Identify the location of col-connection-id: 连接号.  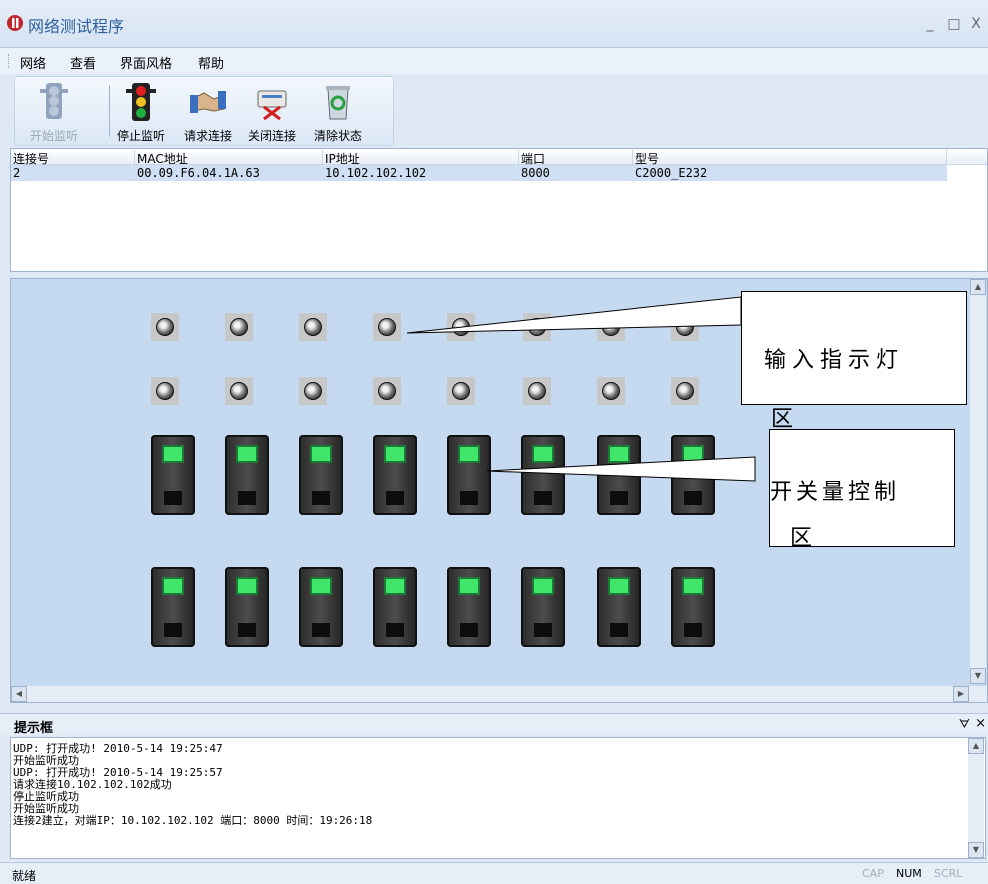
(73, 158).